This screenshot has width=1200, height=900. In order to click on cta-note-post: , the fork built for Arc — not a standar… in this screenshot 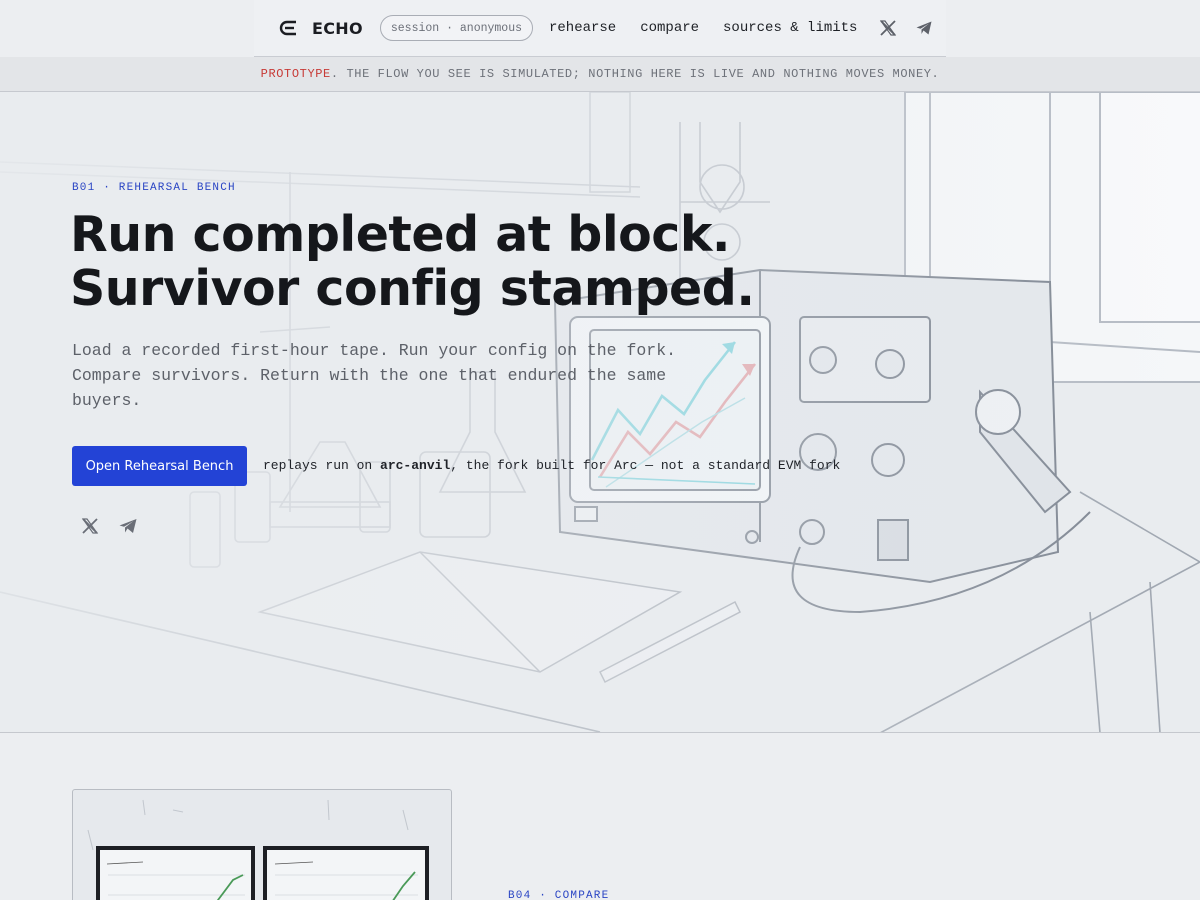, I will do `click(645, 465)`.